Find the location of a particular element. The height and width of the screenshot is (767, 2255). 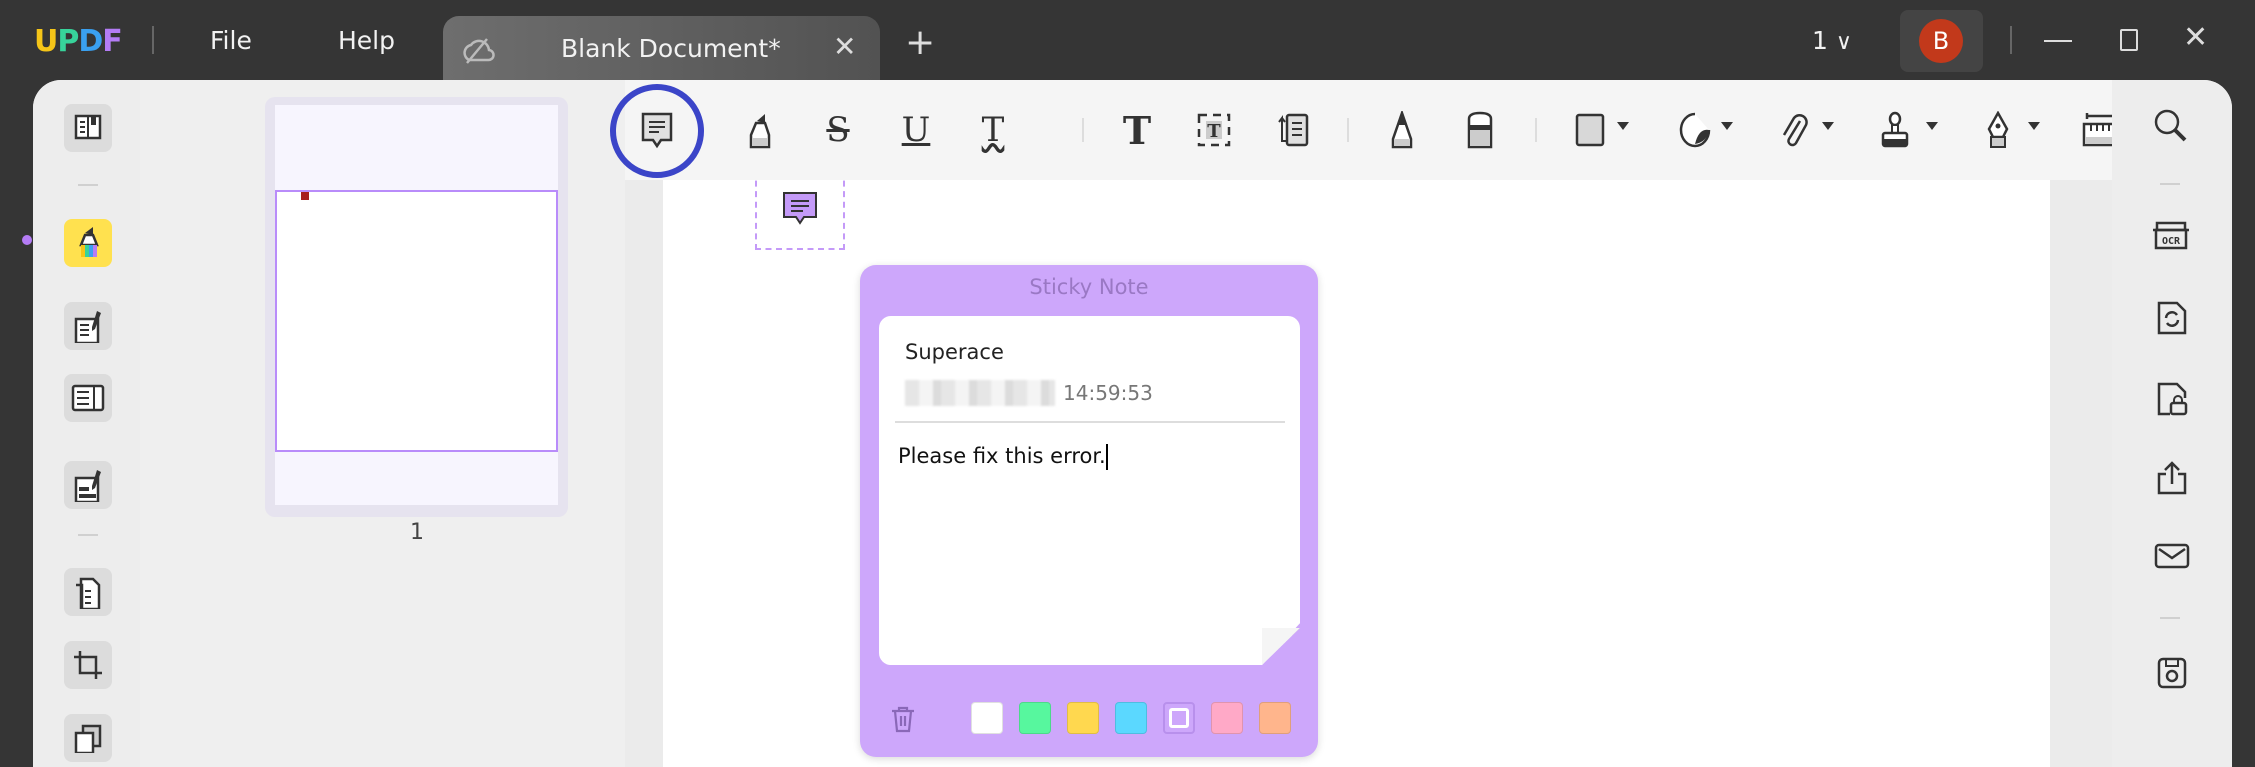

fill-sign-button is located at coordinates (88, 485).